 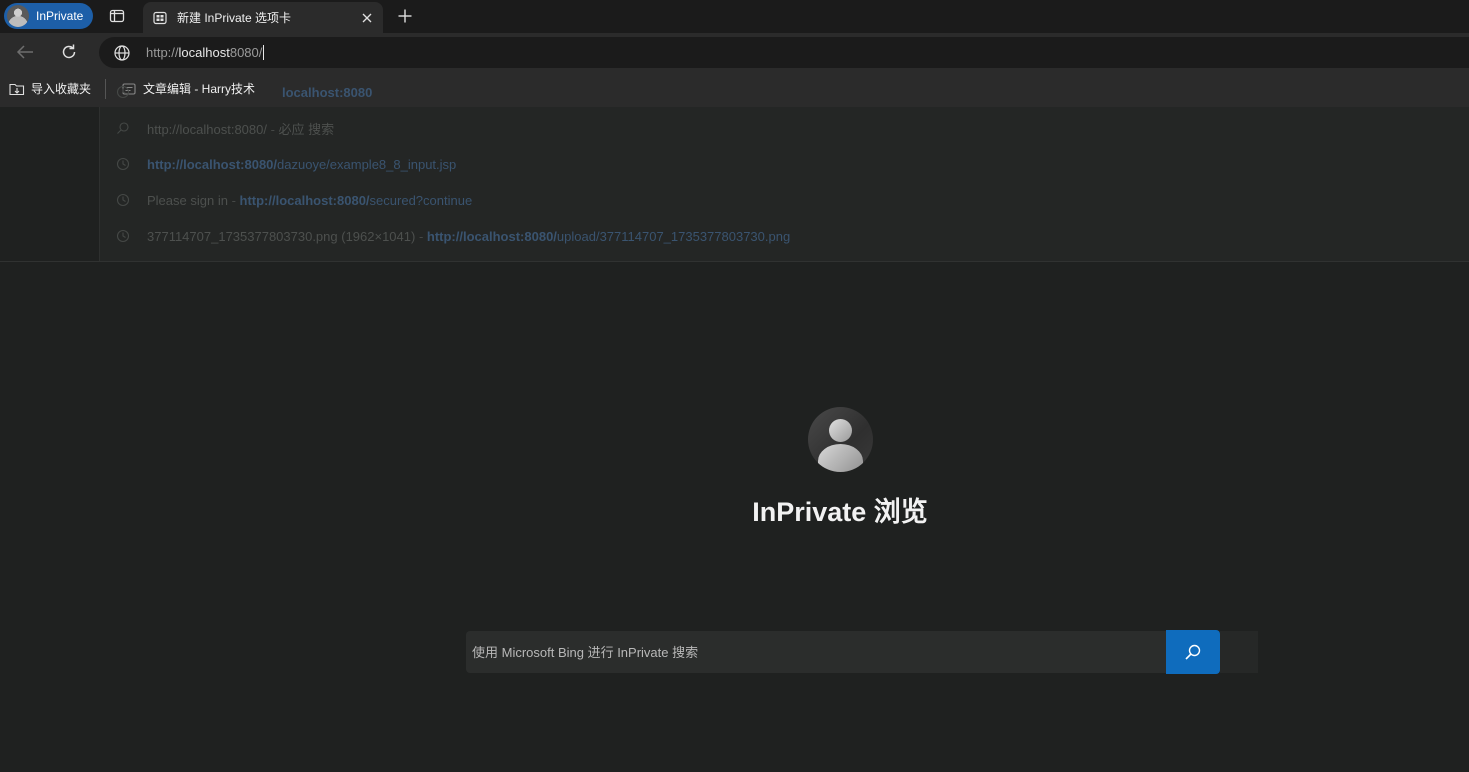 I want to click on close-icon, so click(x=367, y=18).